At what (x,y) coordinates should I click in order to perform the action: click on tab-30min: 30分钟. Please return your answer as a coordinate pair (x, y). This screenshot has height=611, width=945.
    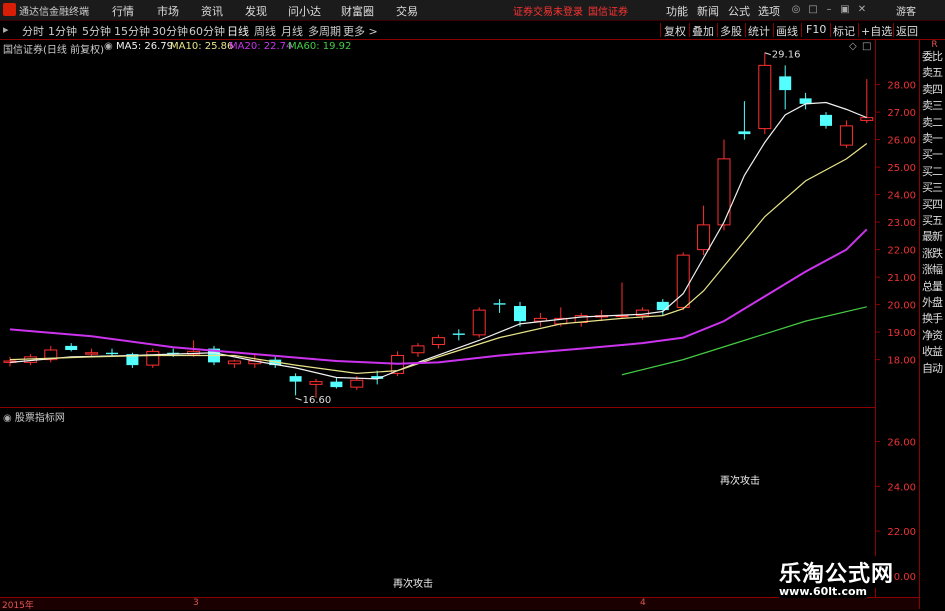
    Looking at the image, I should click on (170, 31).